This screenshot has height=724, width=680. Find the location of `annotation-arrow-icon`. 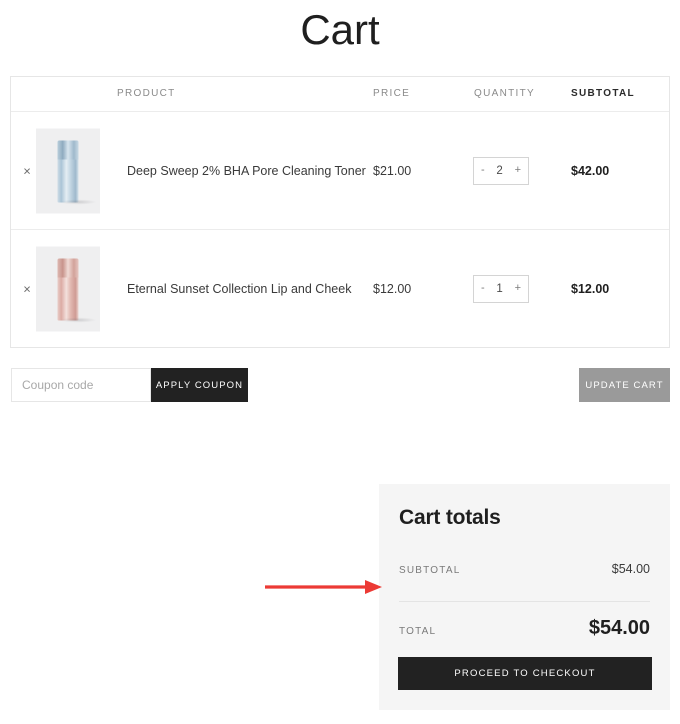

annotation-arrow-icon is located at coordinates (323, 587).